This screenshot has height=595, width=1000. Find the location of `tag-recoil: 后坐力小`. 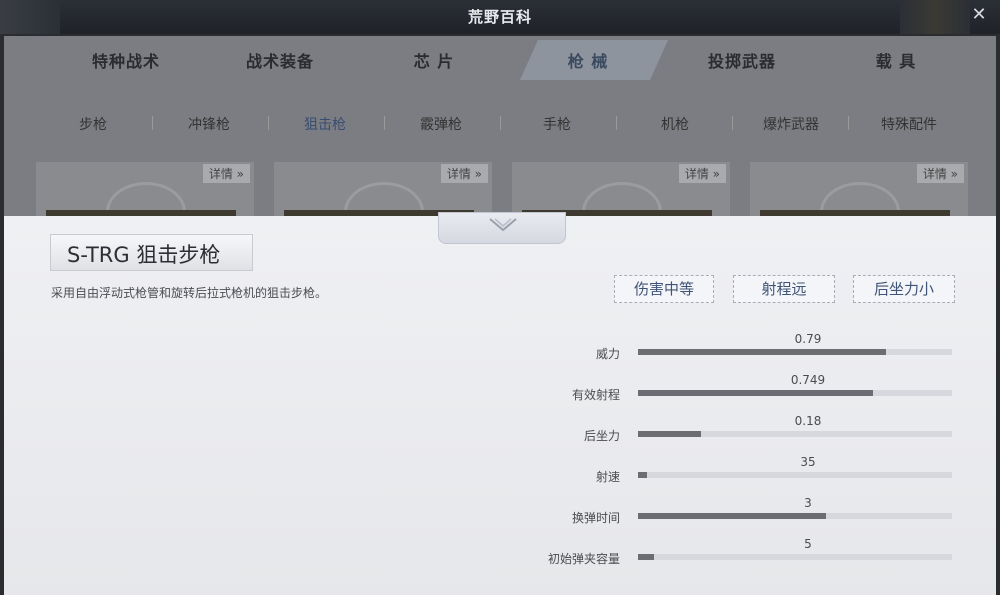

tag-recoil: 后坐力小 is located at coordinates (904, 289).